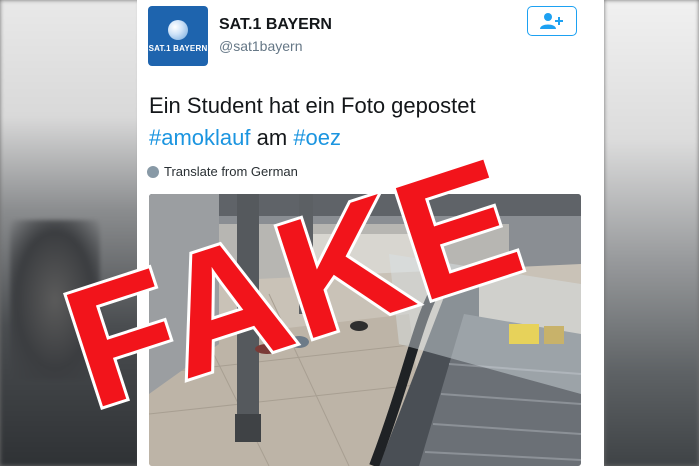 The width and height of the screenshot is (699, 466). What do you see at coordinates (651, 233) in the screenshot?
I see `blurred-background-right` at bounding box center [651, 233].